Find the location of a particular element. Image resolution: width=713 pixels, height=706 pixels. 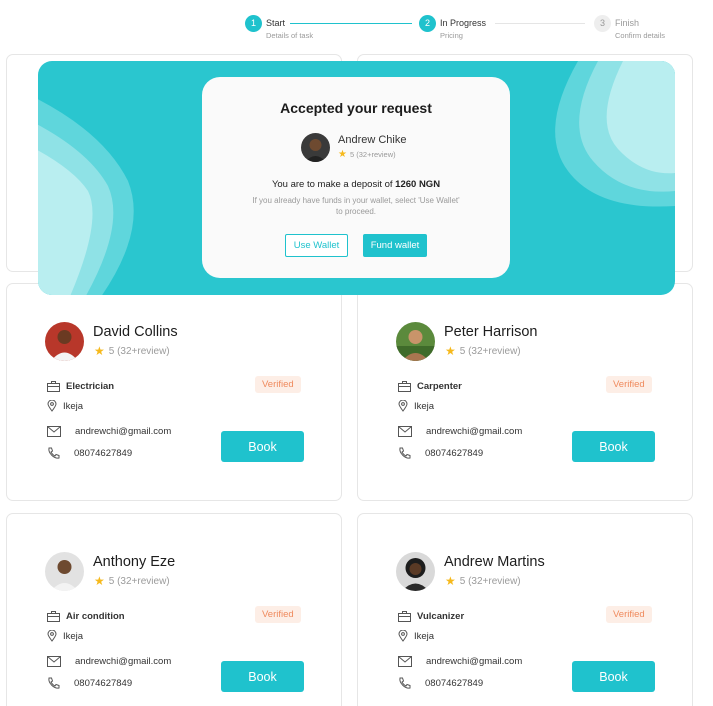

step-sub: Pricing is located at coordinates (451, 35).